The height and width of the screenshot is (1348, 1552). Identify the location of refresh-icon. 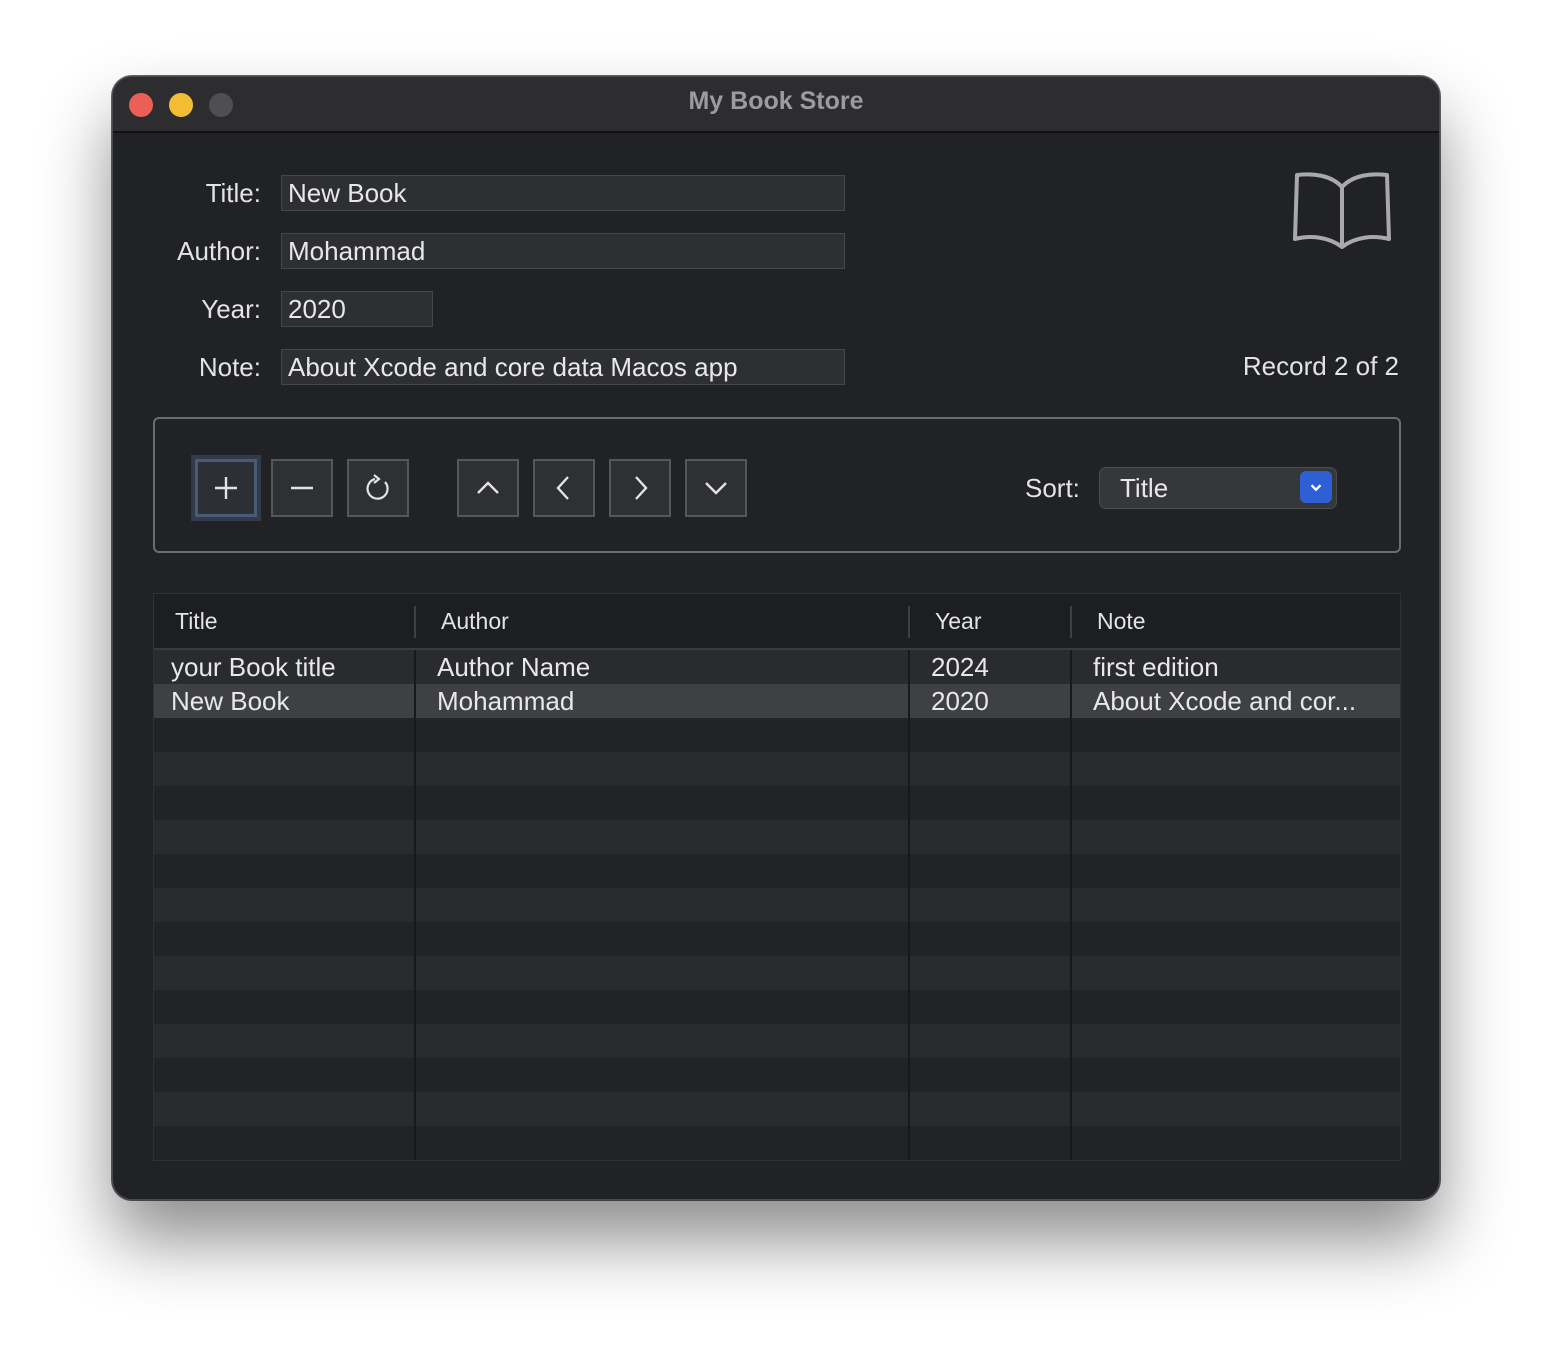
(377, 487).